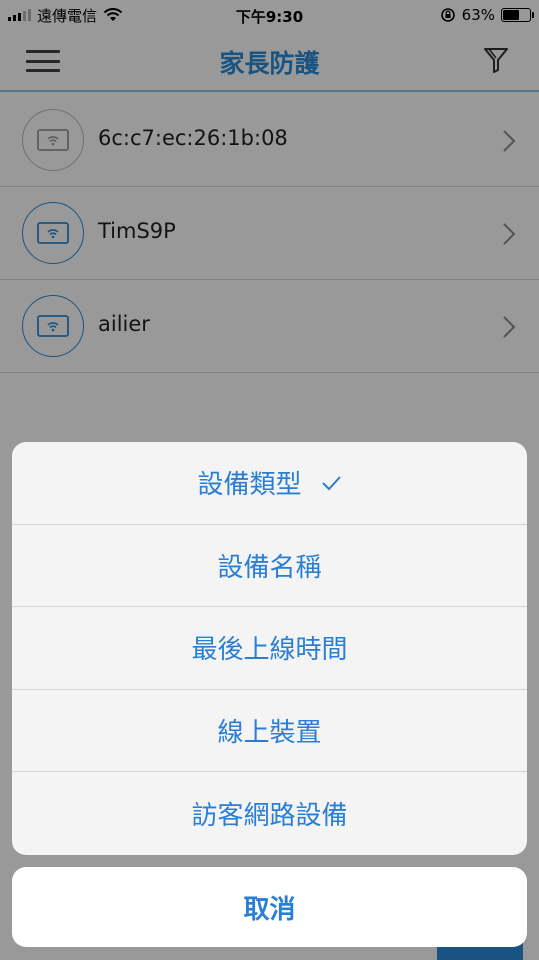  I want to click on sort-option-device-type: 設備類型, so click(269, 483).